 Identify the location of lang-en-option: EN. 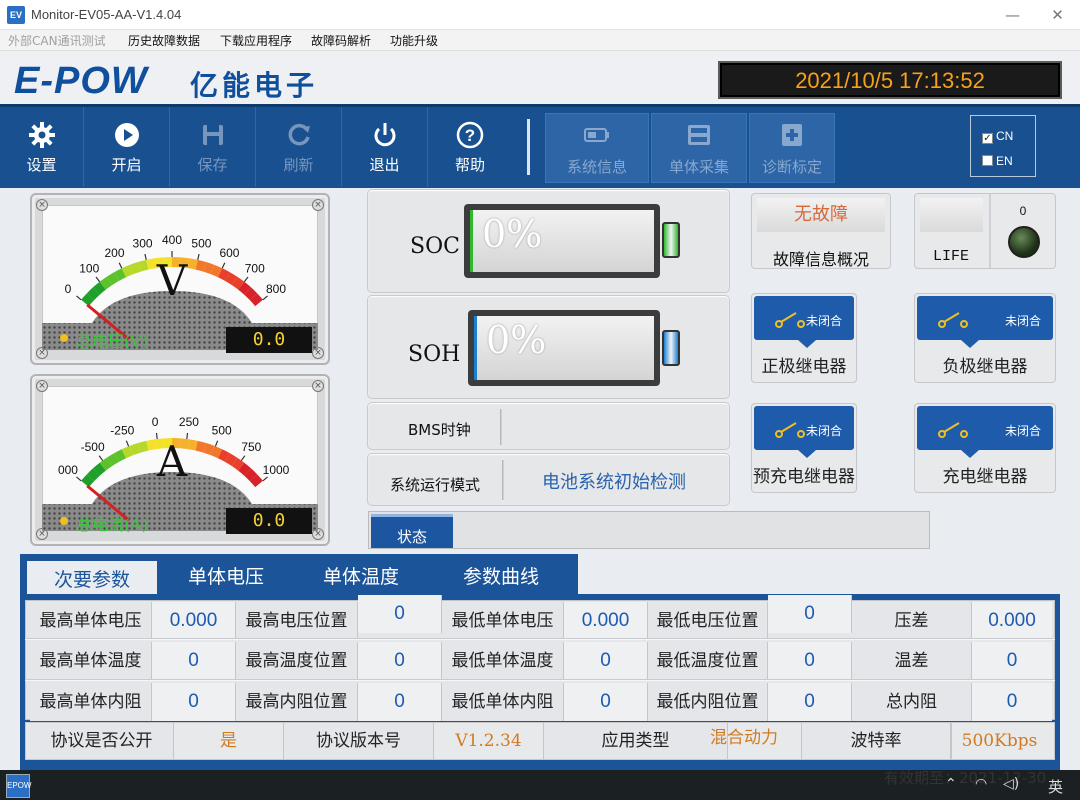
(997, 161).